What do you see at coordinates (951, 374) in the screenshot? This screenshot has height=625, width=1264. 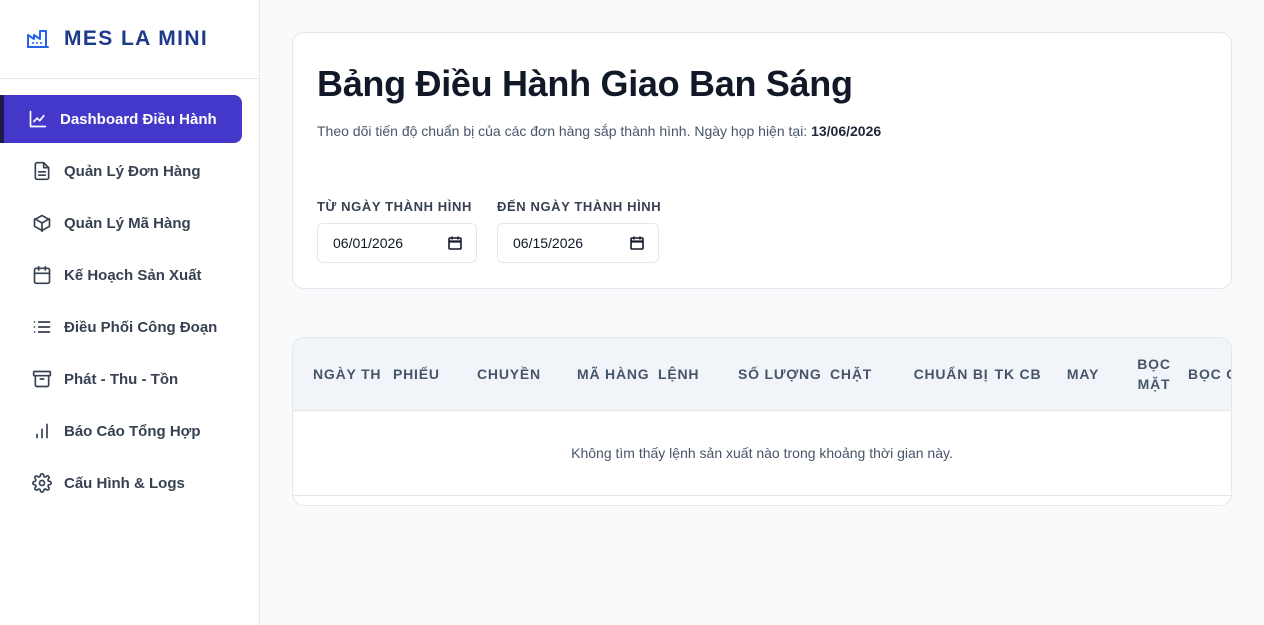 I see `column-header-chuan-bi: CHUẨN BỊ` at bounding box center [951, 374].